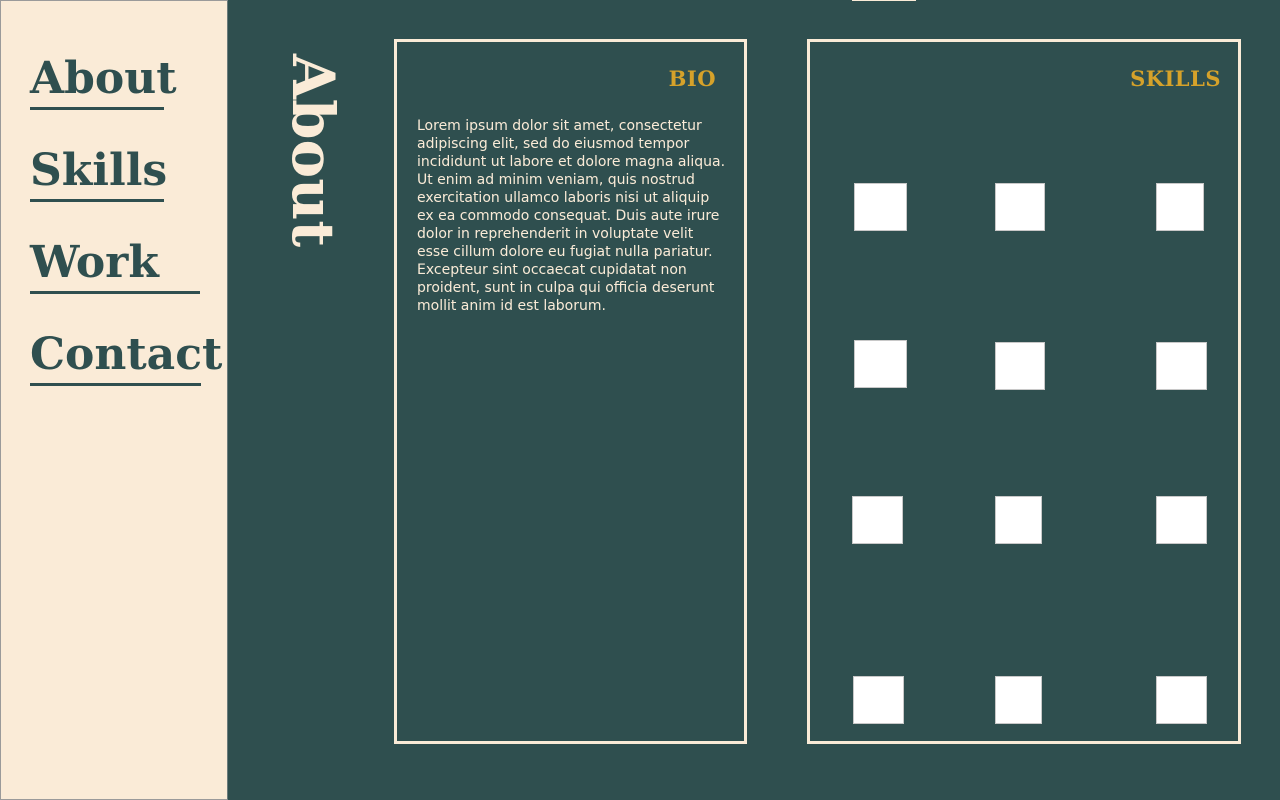 The image size is (1280, 800). What do you see at coordinates (884, 0) in the screenshot?
I see `top-edge-tab` at bounding box center [884, 0].